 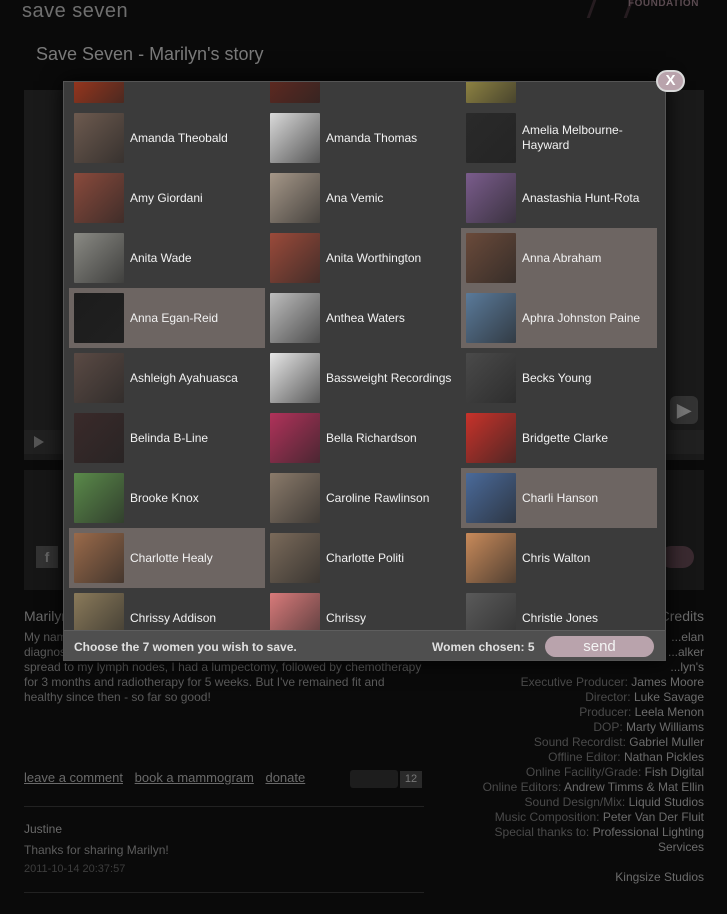 I want to click on woman-item: Belinda B-Line, so click(x=167, y=438).